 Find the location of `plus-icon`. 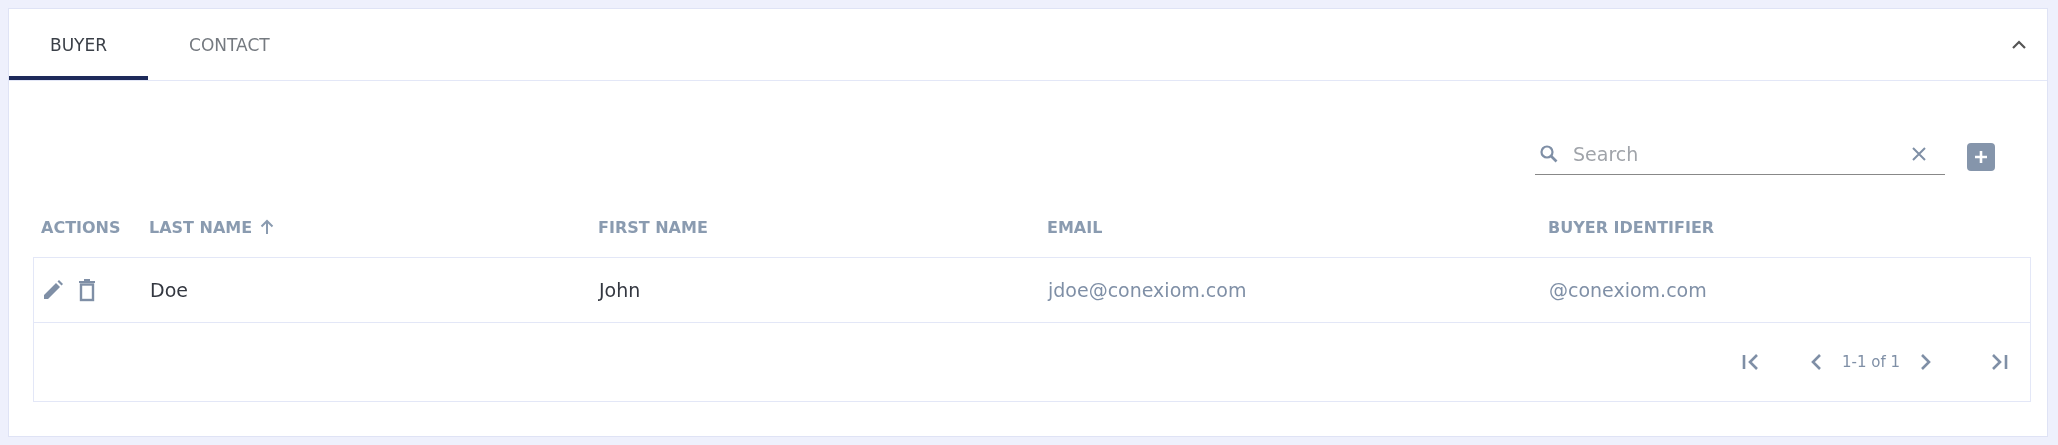

plus-icon is located at coordinates (1981, 156).